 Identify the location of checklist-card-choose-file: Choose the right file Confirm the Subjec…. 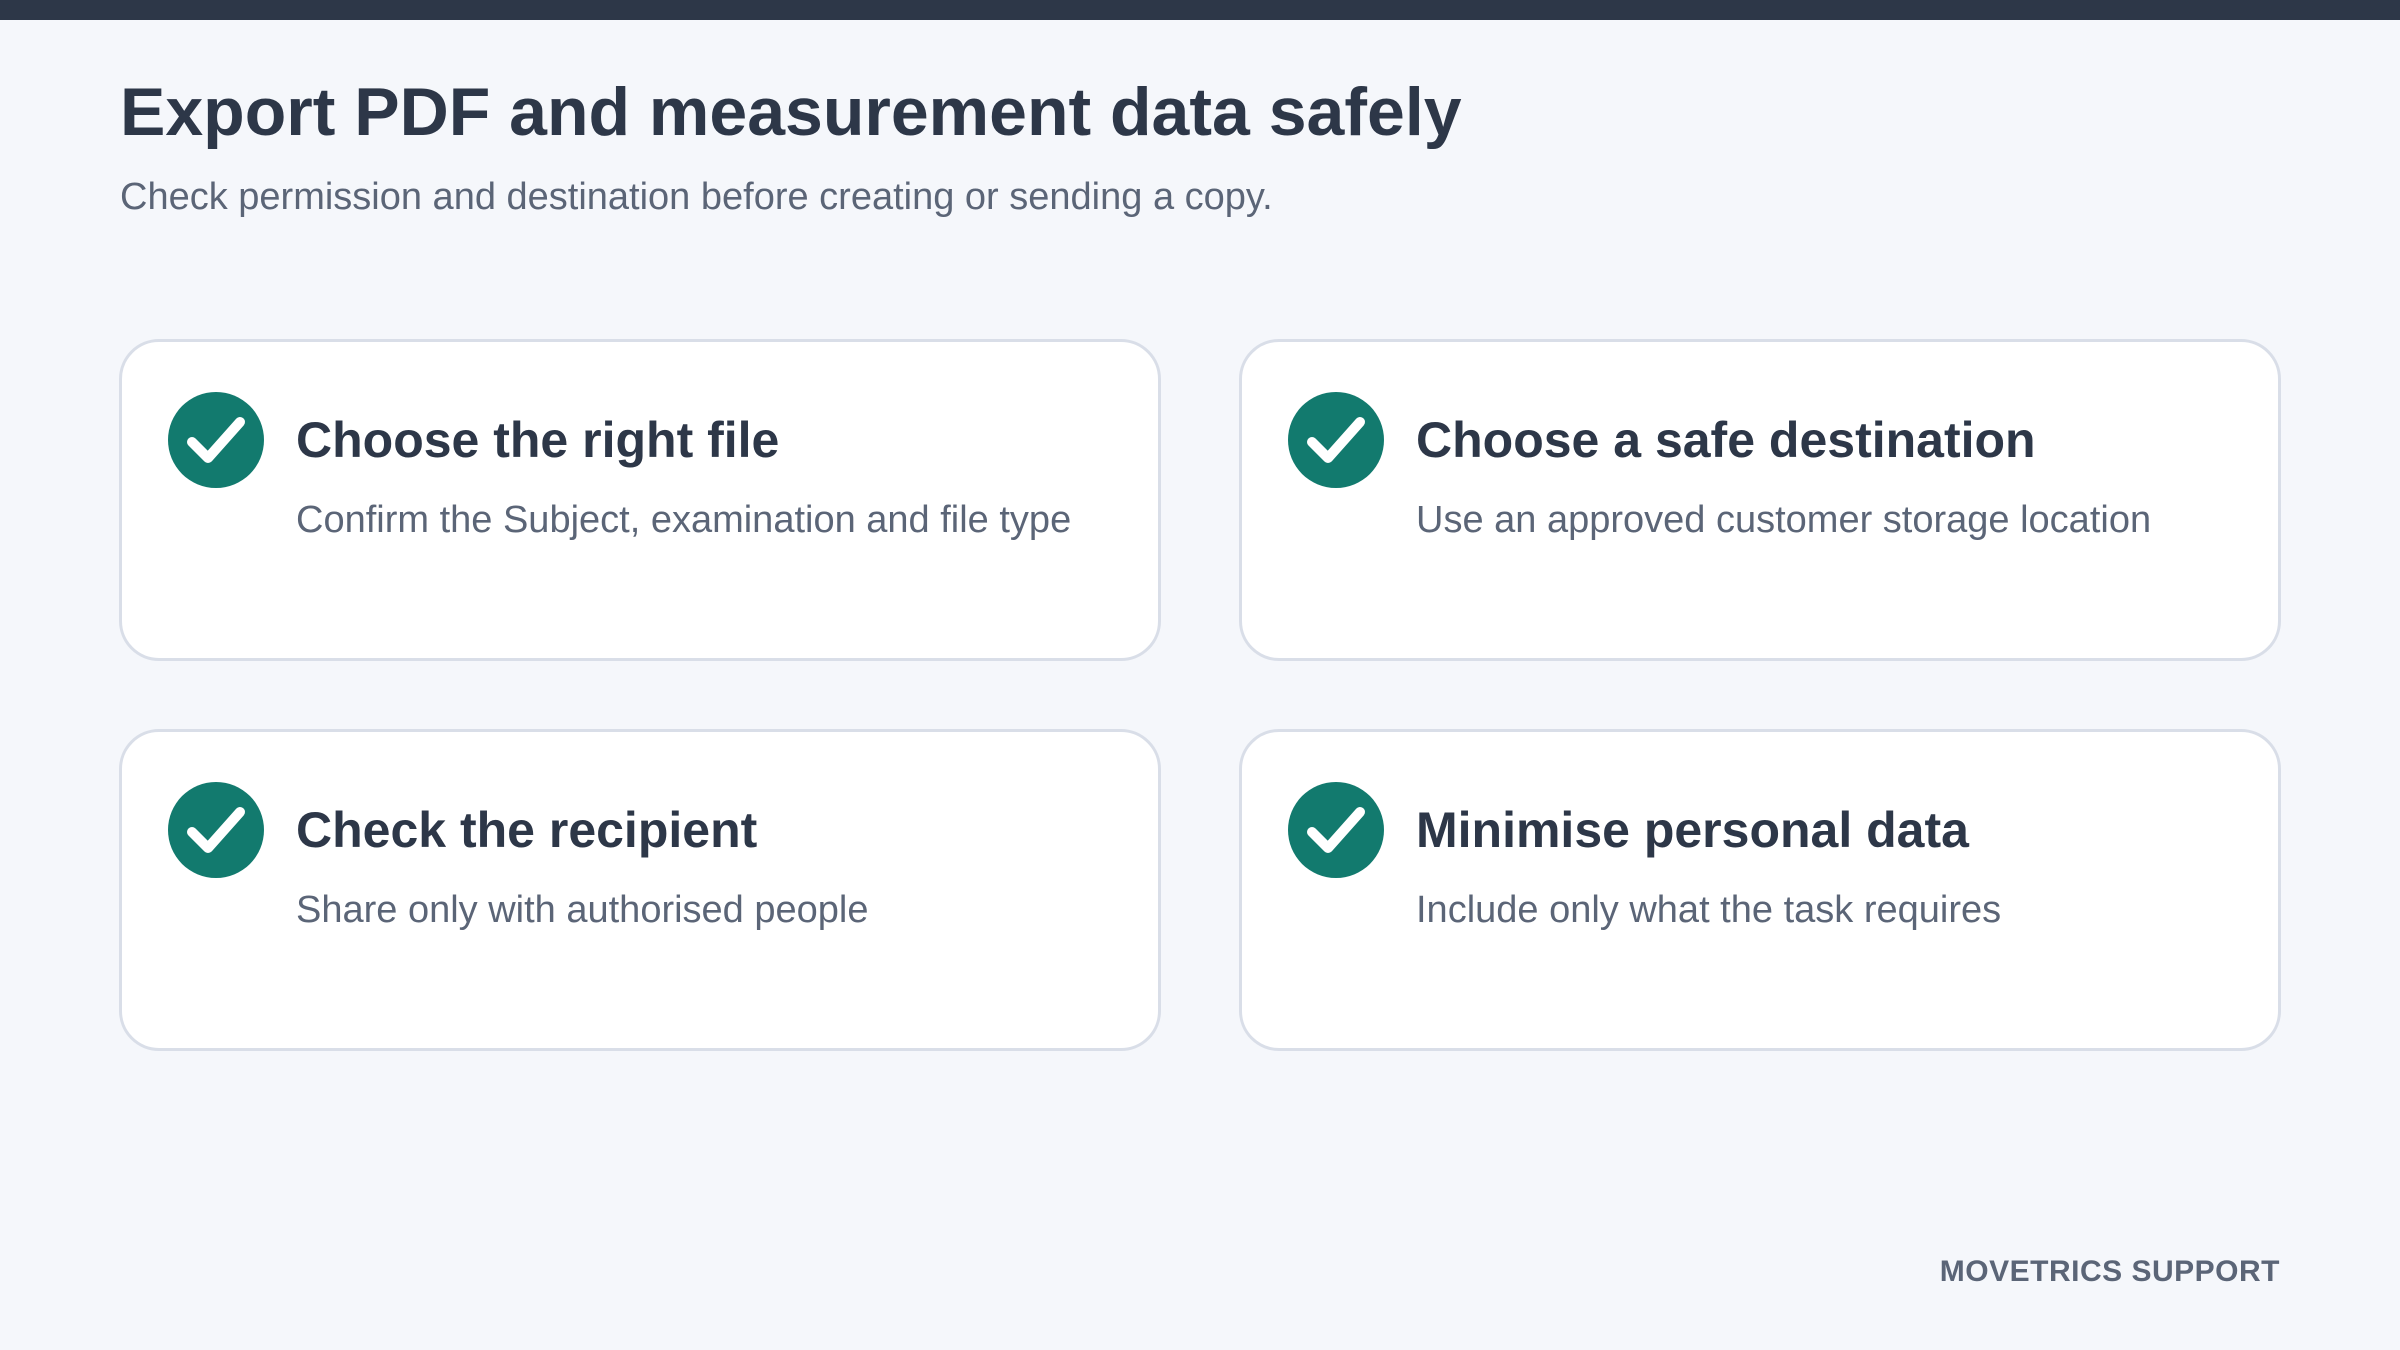
(640, 500).